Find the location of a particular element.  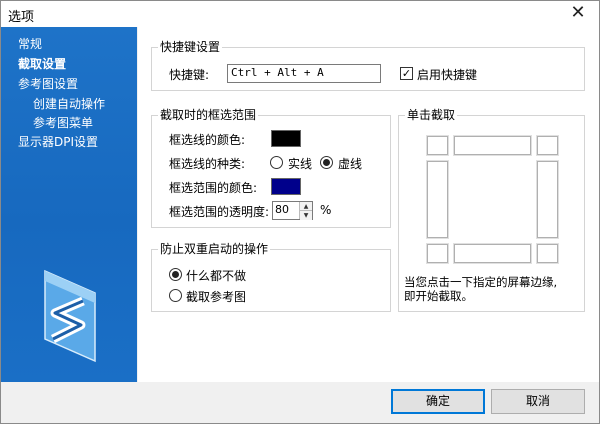

title-bar: 选项 ✕ is located at coordinates (300, 14).